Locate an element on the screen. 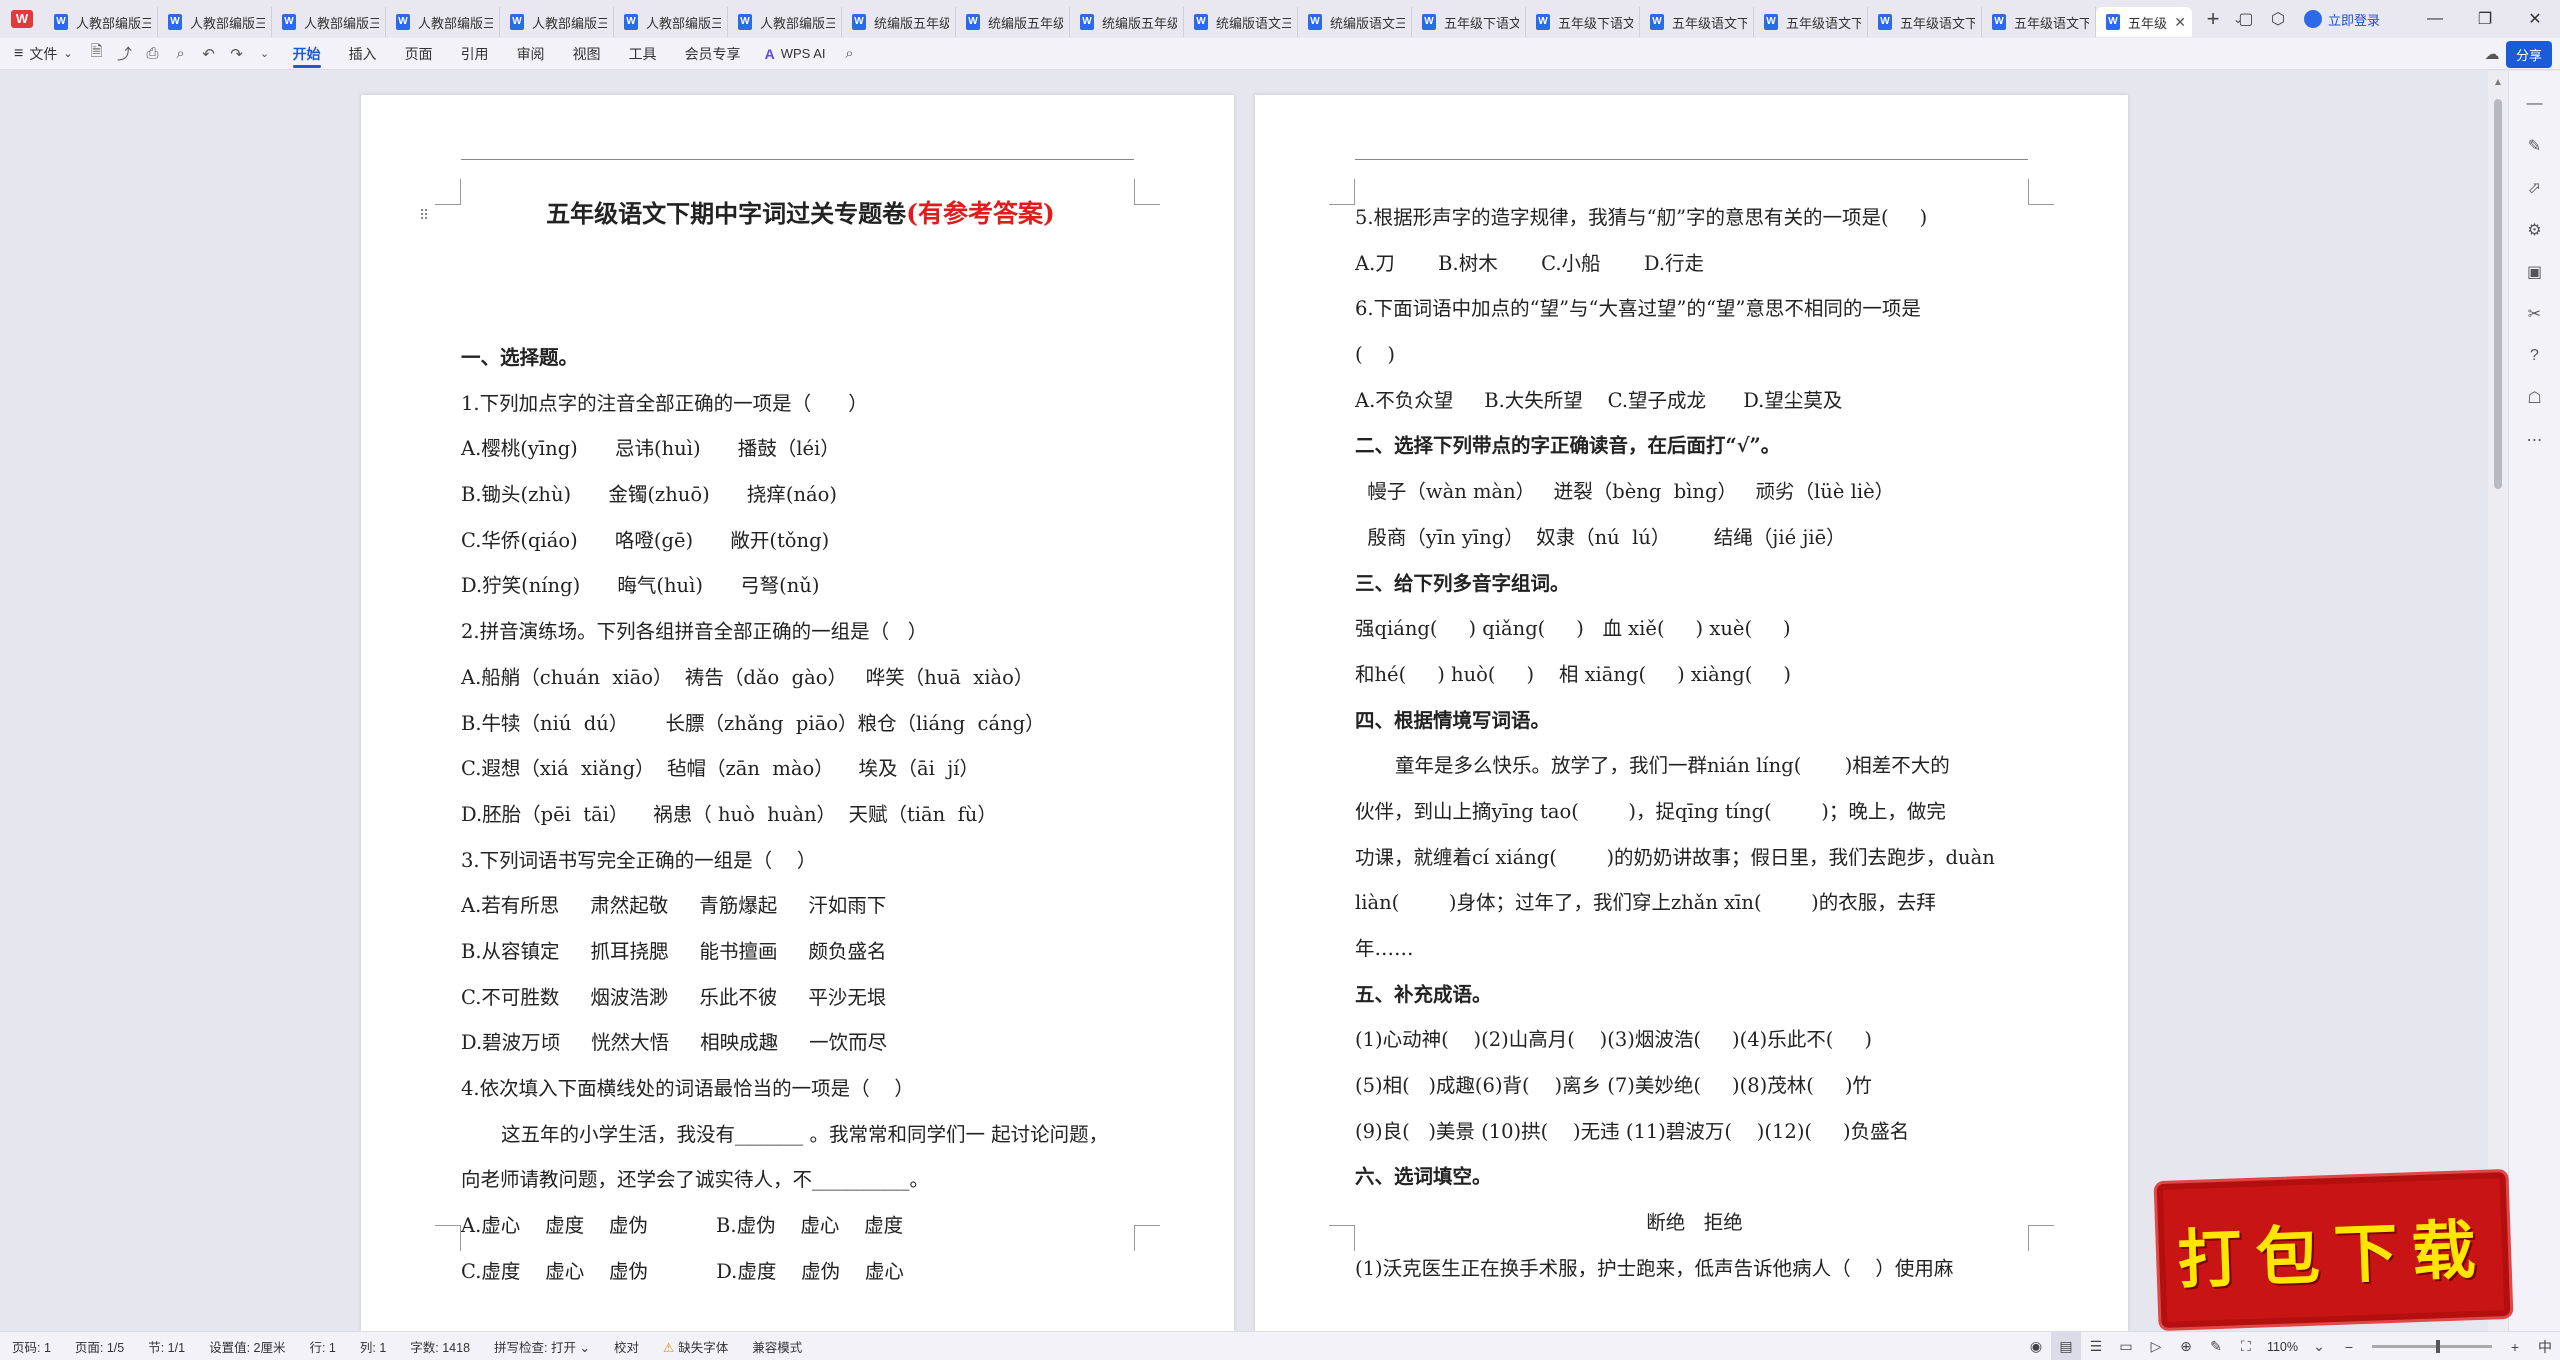 This screenshot has height=1360, width=2560. download-banner: 打包下载 is located at coordinates (2333, 1250).